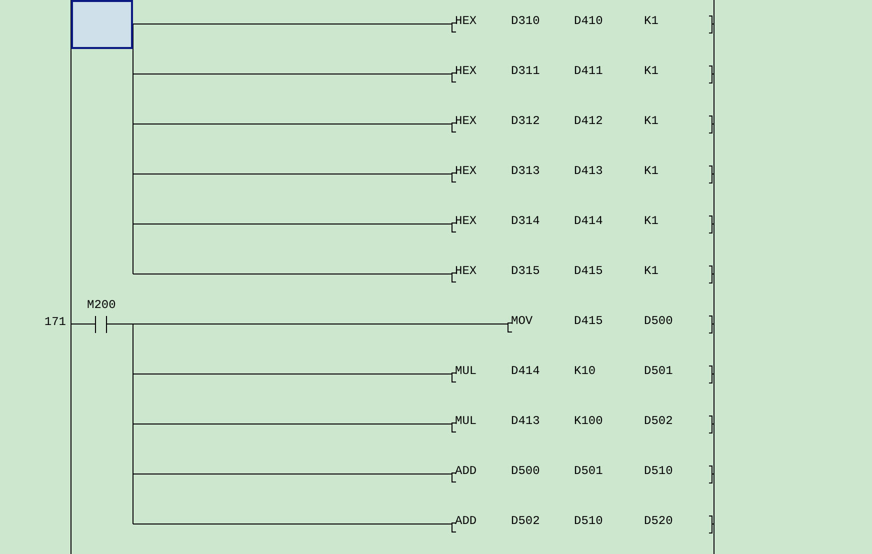 This screenshot has height=554, width=872. I want to click on operand: D313, so click(525, 171).